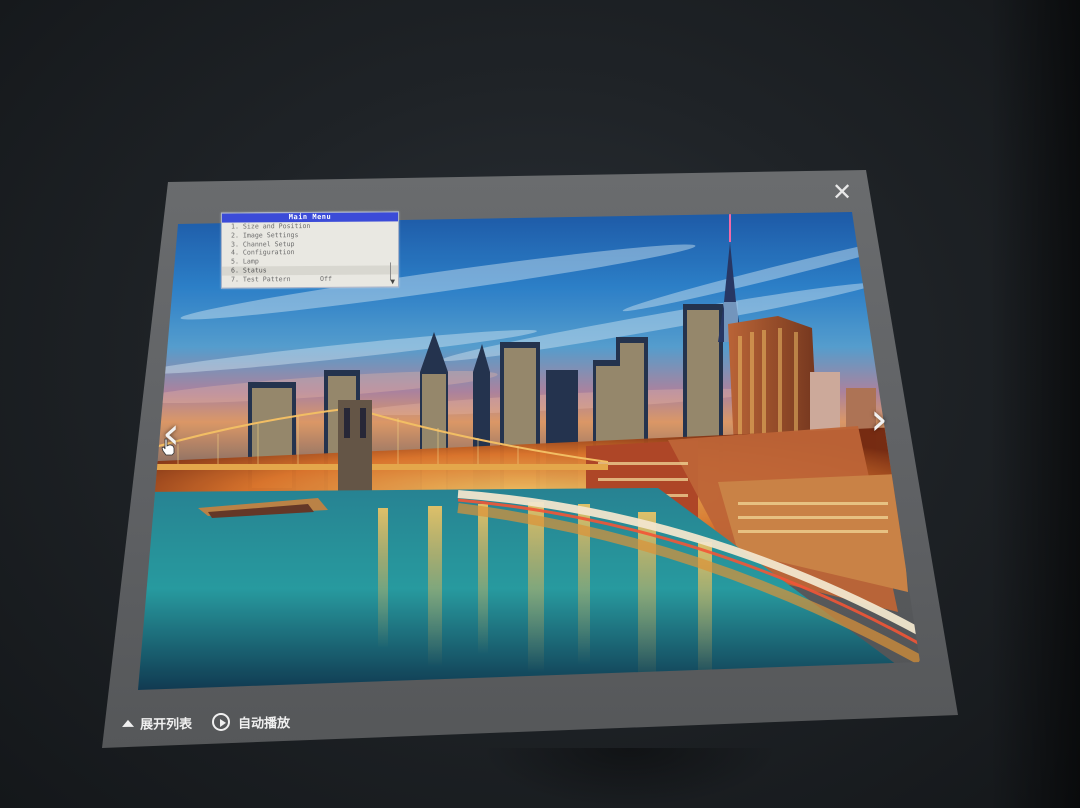 Image resolution: width=1080 pixels, height=808 pixels. Describe the element at coordinates (168, 447) in the screenshot. I see `hand-cursor-icon` at that location.